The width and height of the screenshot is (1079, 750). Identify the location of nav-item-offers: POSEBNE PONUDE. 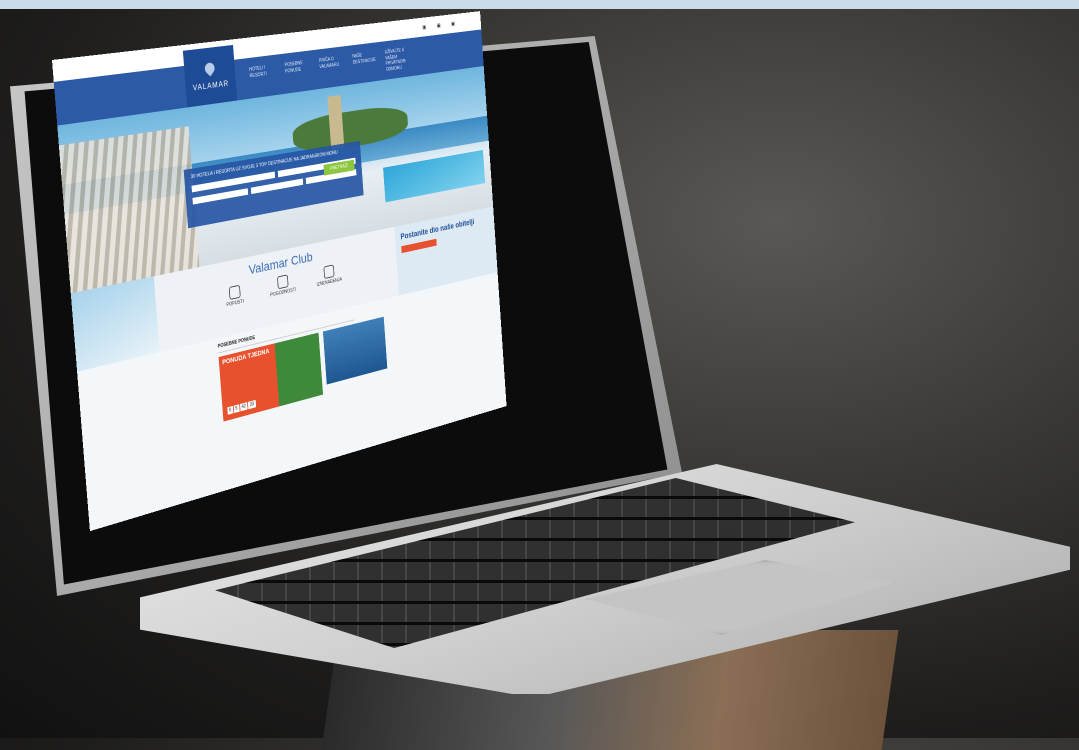
(297, 73).